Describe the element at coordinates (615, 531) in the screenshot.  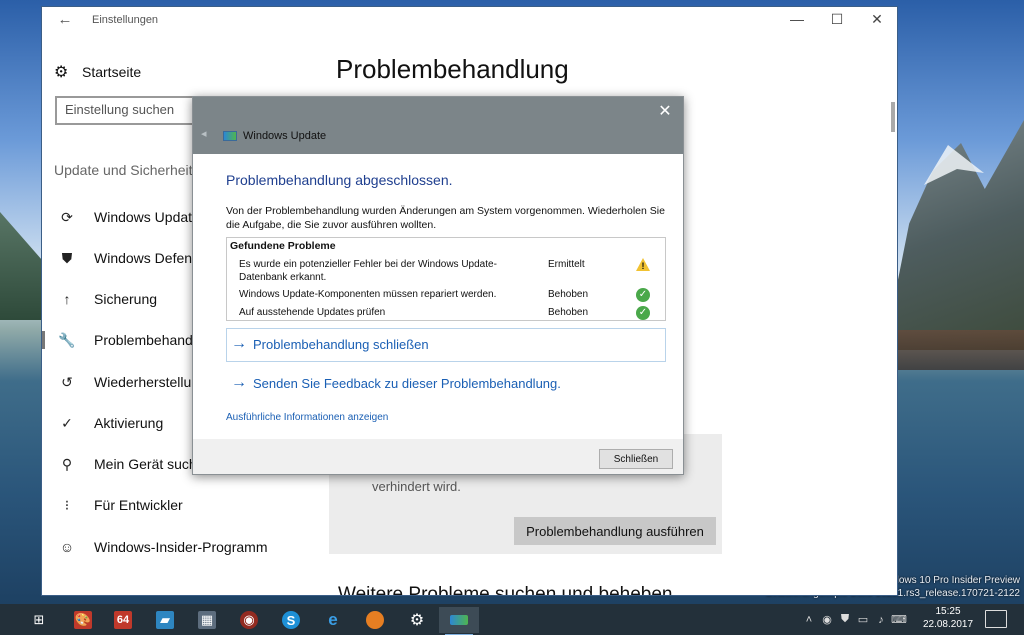
I see `run-troubleshooter-button: Problembehandlung ausführen` at that location.